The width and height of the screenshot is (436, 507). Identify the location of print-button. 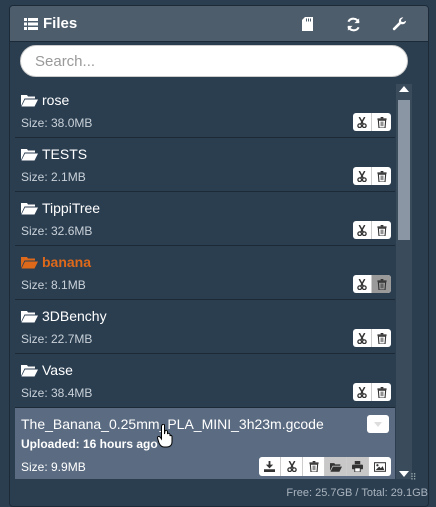
(358, 466).